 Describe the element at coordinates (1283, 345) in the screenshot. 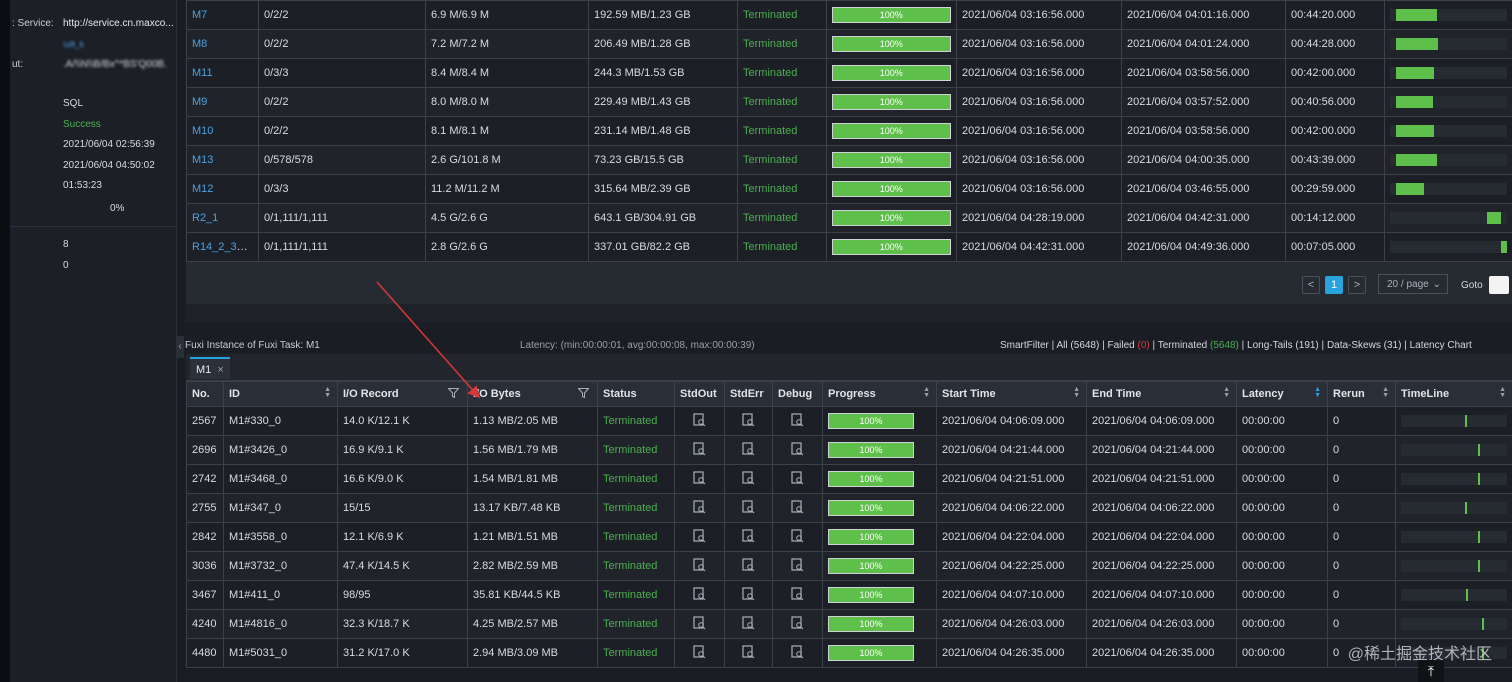

I see `filter-long-tails: Long-Tails (191)` at that location.